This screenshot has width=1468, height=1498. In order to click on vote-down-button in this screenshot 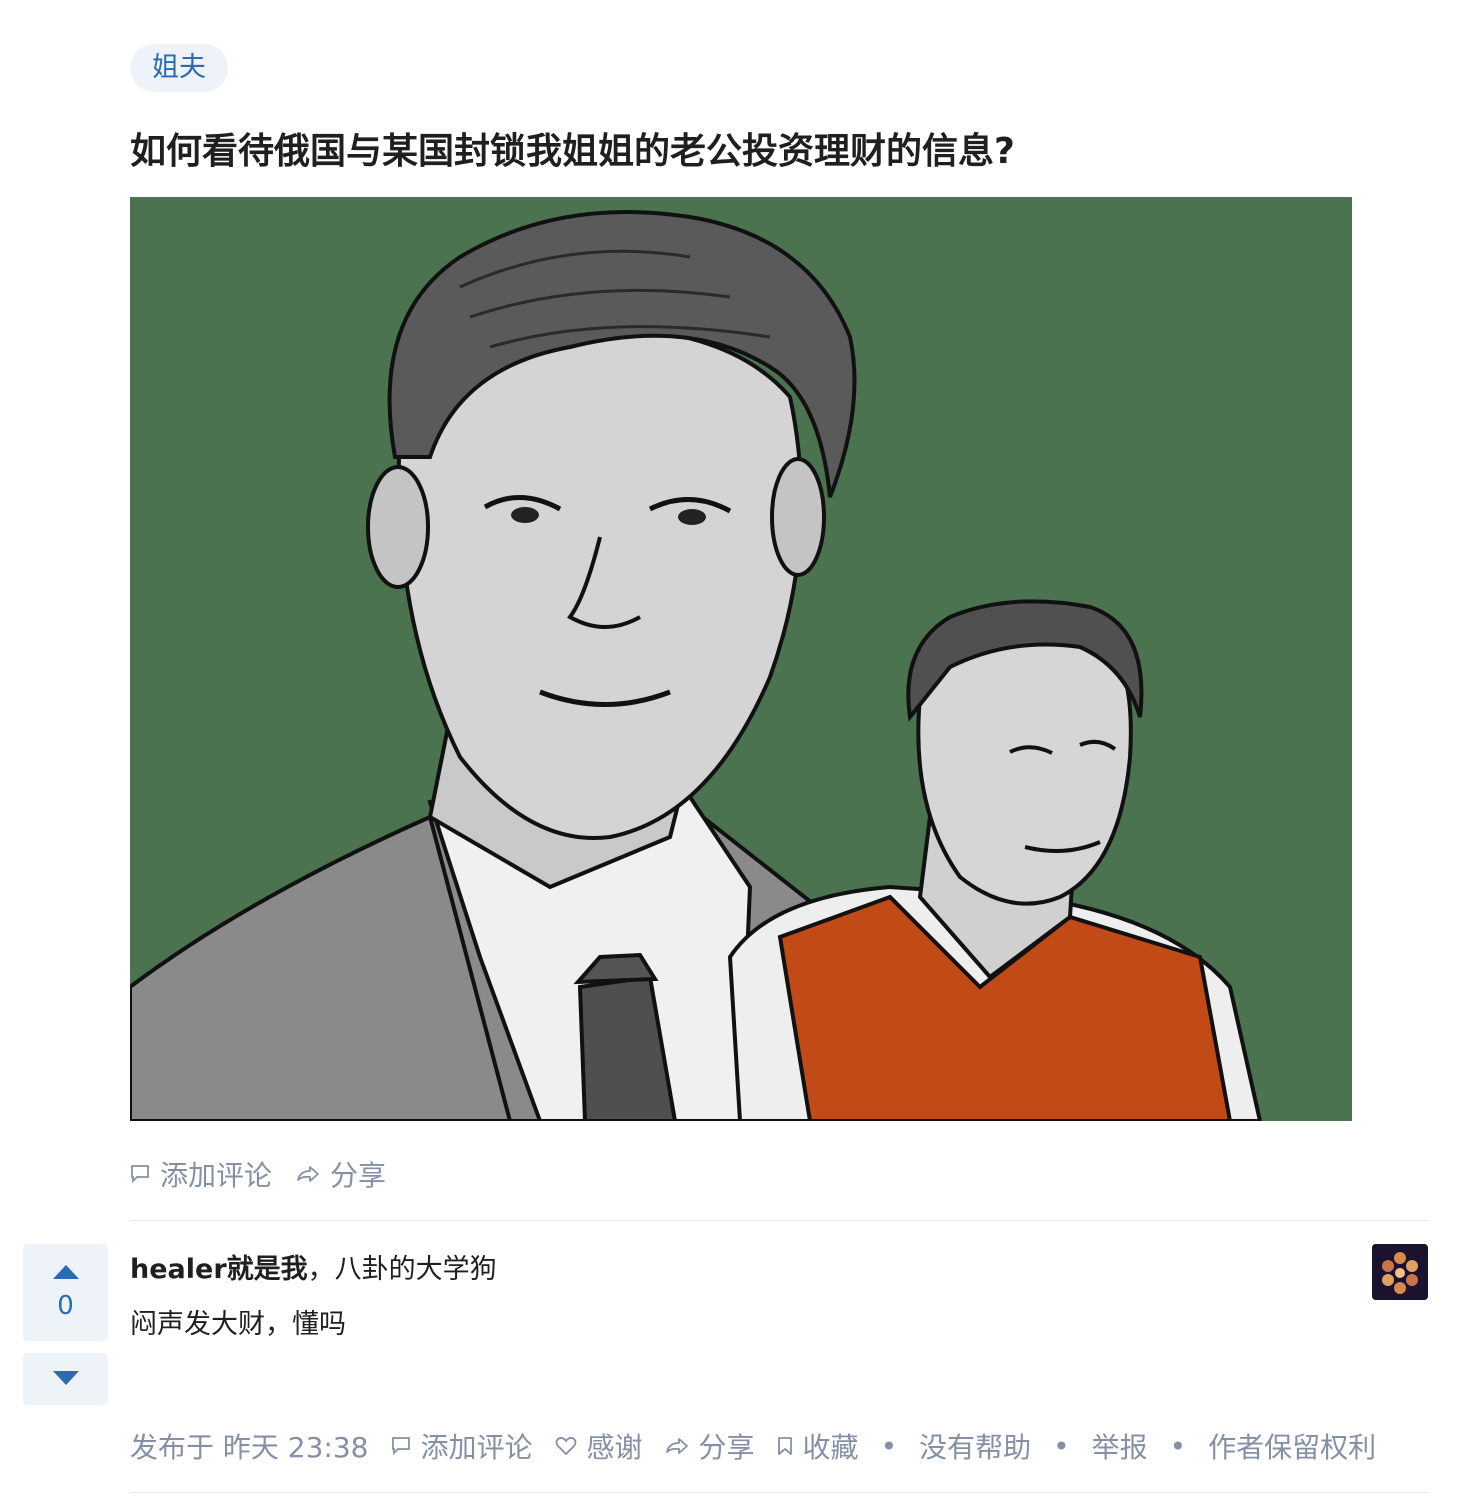, I will do `click(65, 1379)`.